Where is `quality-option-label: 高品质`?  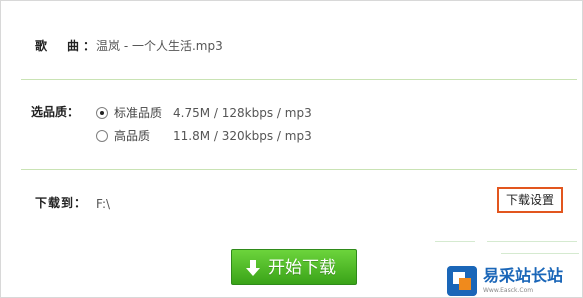
quality-option-label: 高品质 is located at coordinates (132, 136).